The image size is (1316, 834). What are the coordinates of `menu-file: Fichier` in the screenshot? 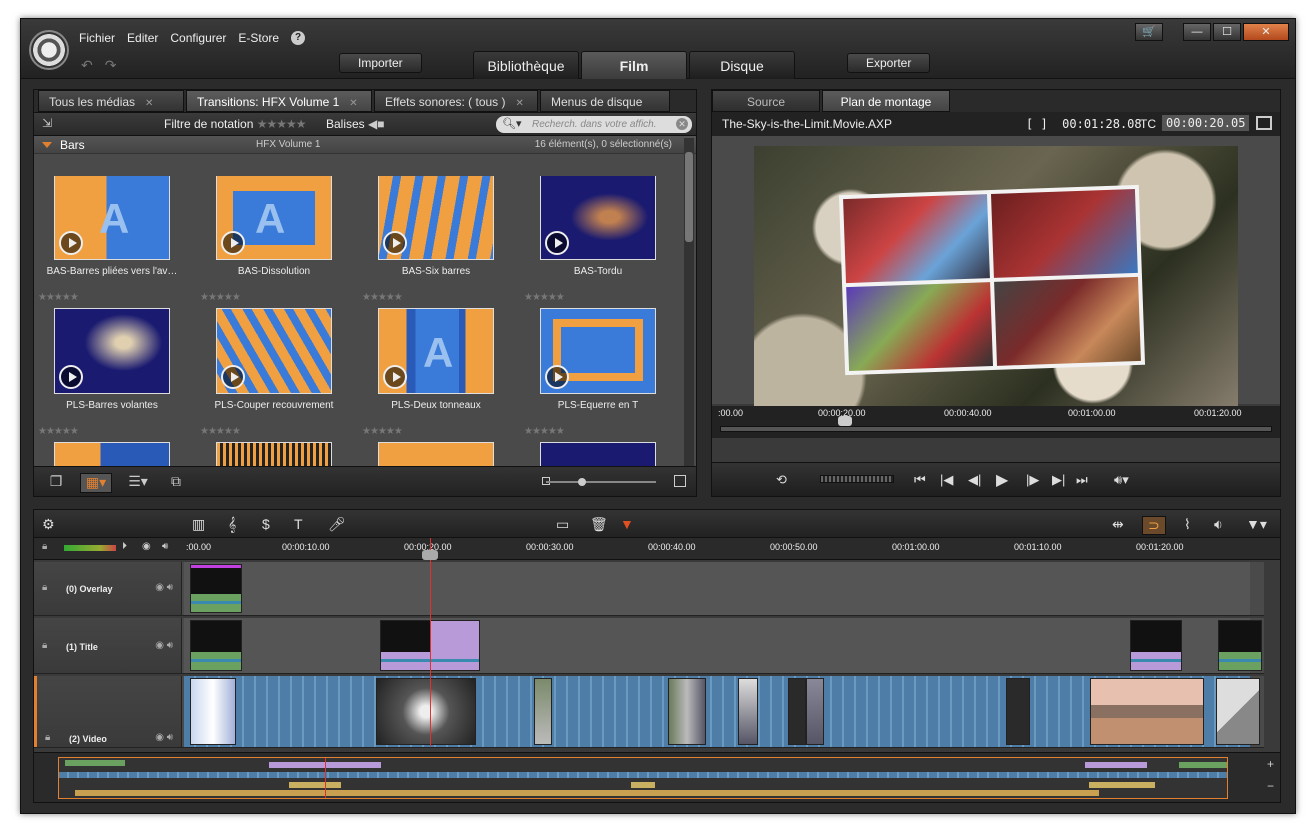 It's located at (97, 38).